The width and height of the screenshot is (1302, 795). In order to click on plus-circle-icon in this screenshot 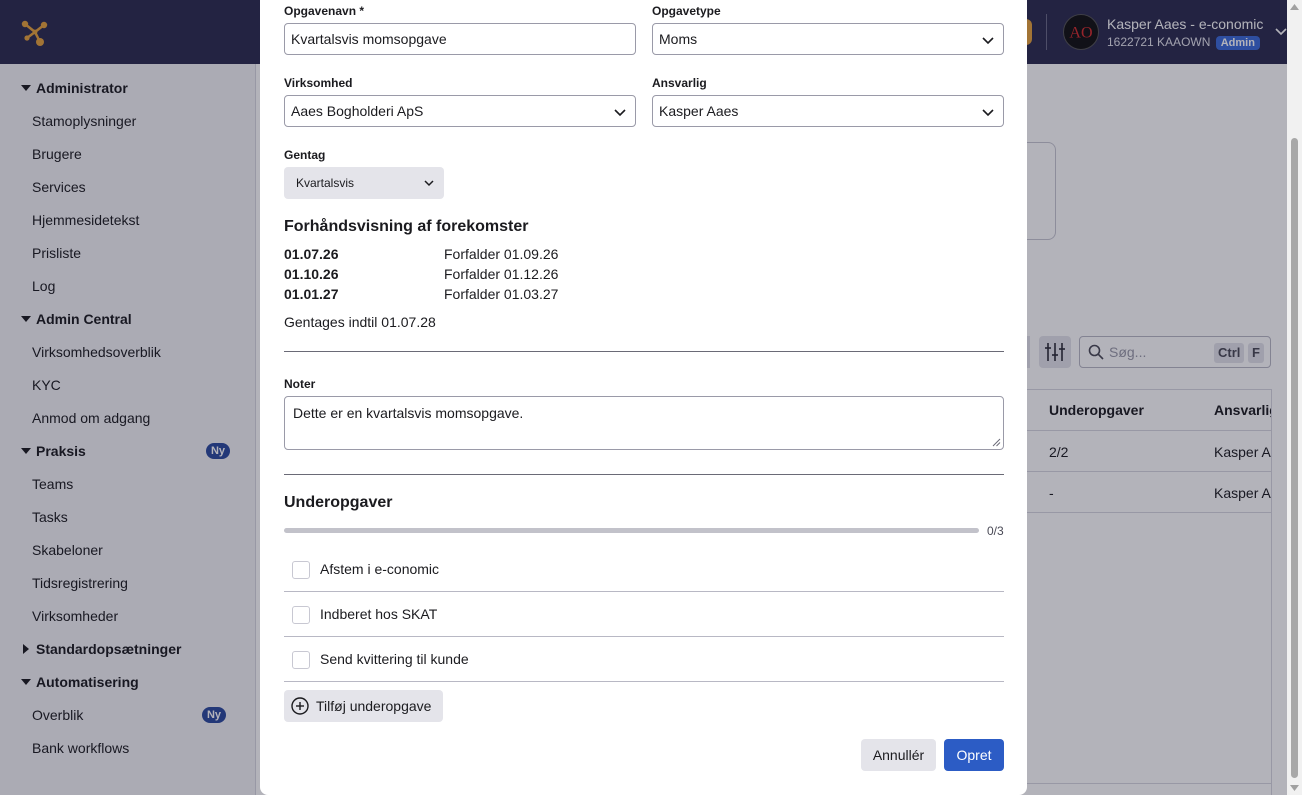, I will do `click(300, 706)`.